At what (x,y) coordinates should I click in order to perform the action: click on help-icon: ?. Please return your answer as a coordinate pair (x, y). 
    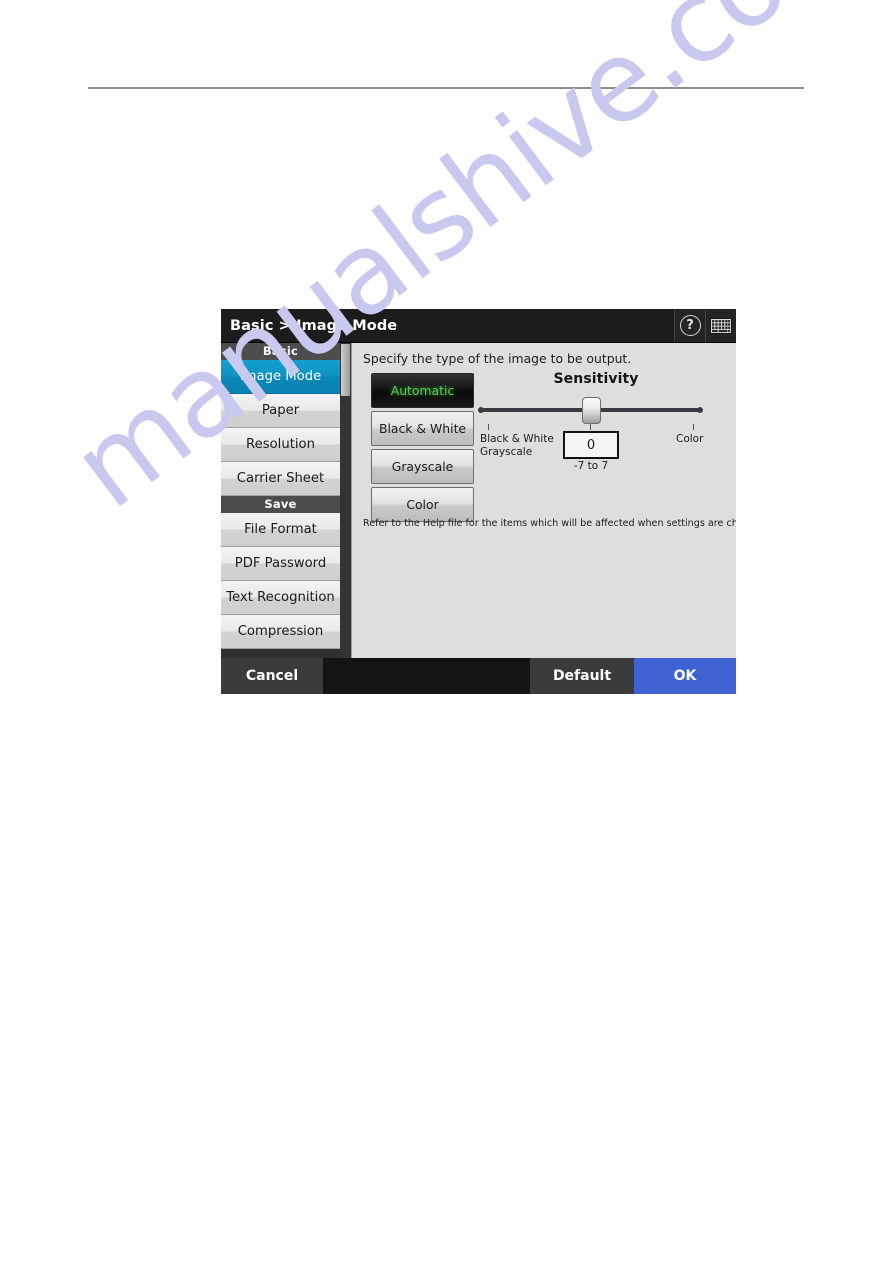
    Looking at the image, I should click on (690, 325).